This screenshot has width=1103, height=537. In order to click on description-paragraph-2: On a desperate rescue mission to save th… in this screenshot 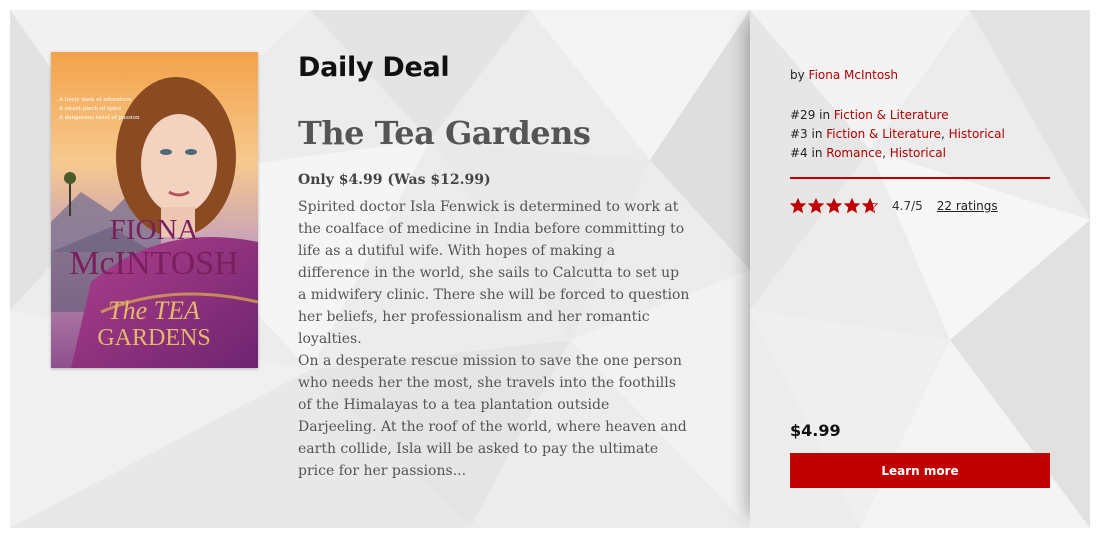, I will do `click(492, 416)`.